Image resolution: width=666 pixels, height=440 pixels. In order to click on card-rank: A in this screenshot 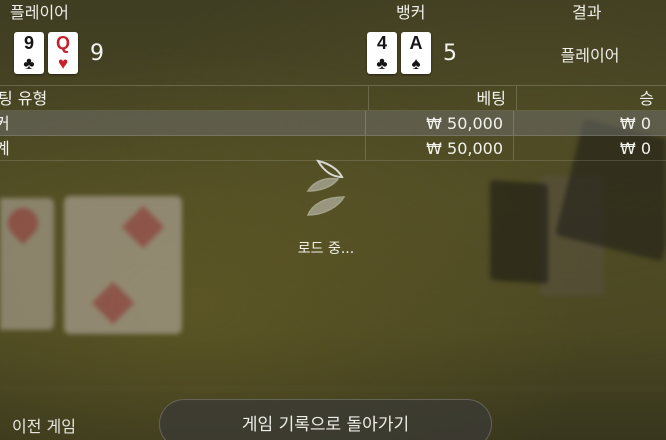, I will do `click(416, 43)`.